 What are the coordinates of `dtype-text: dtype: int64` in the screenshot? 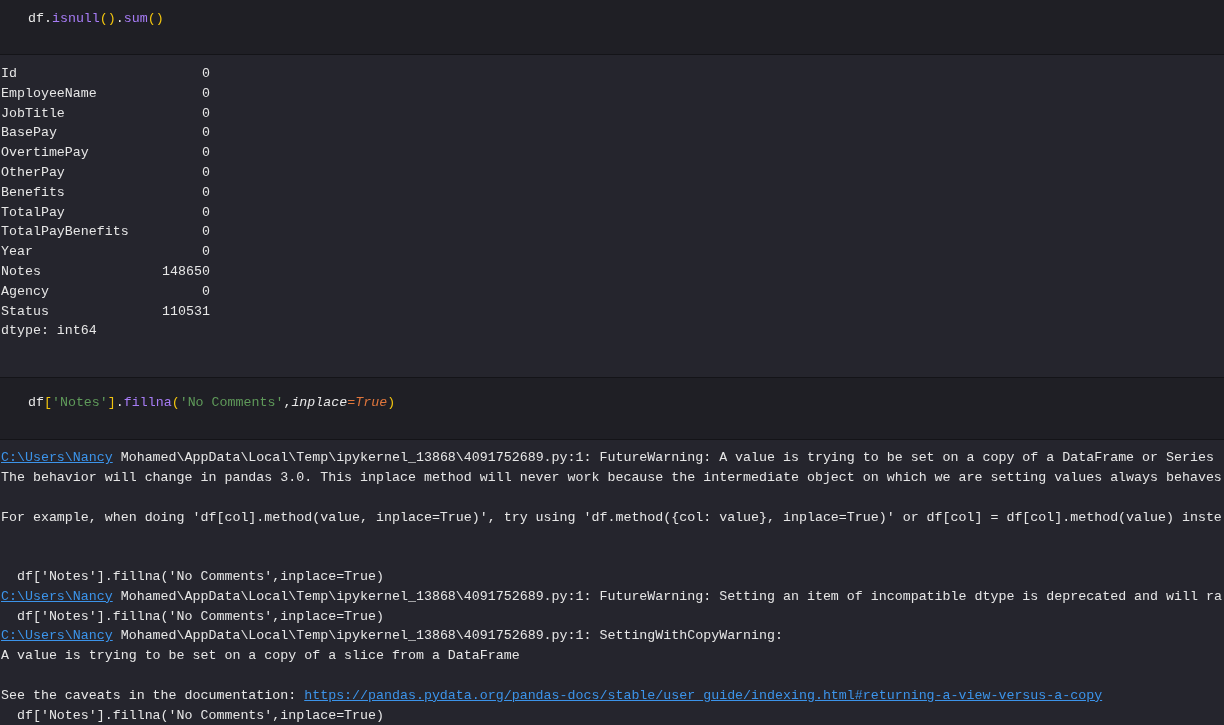 It's located at (49, 331).